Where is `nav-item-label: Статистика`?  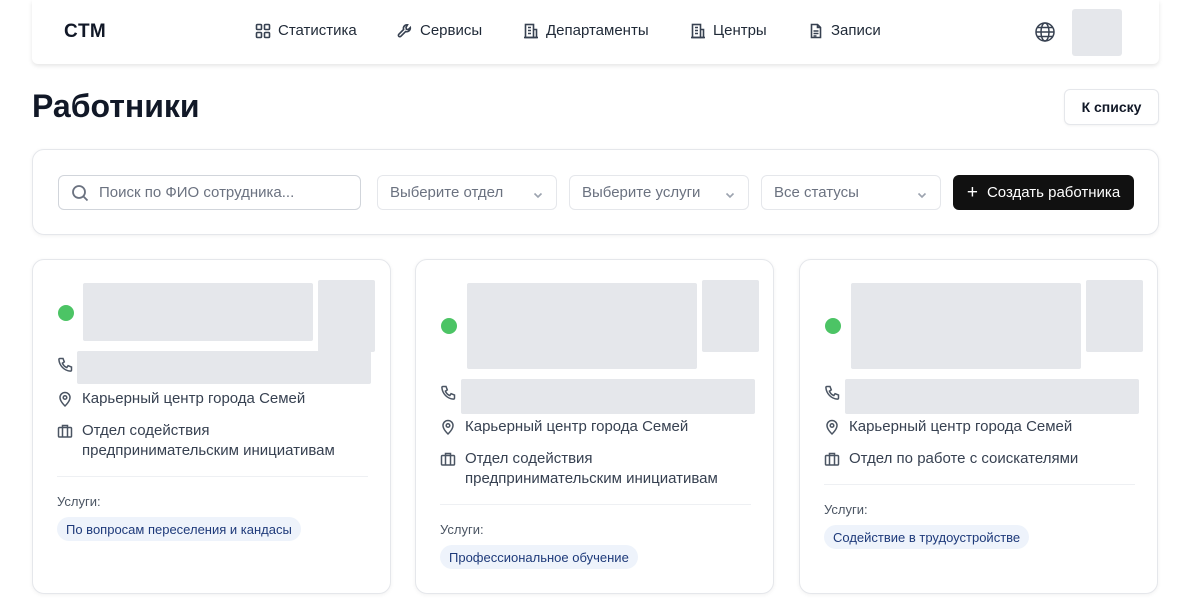
nav-item-label: Статистика is located at coordinates (317, 30).